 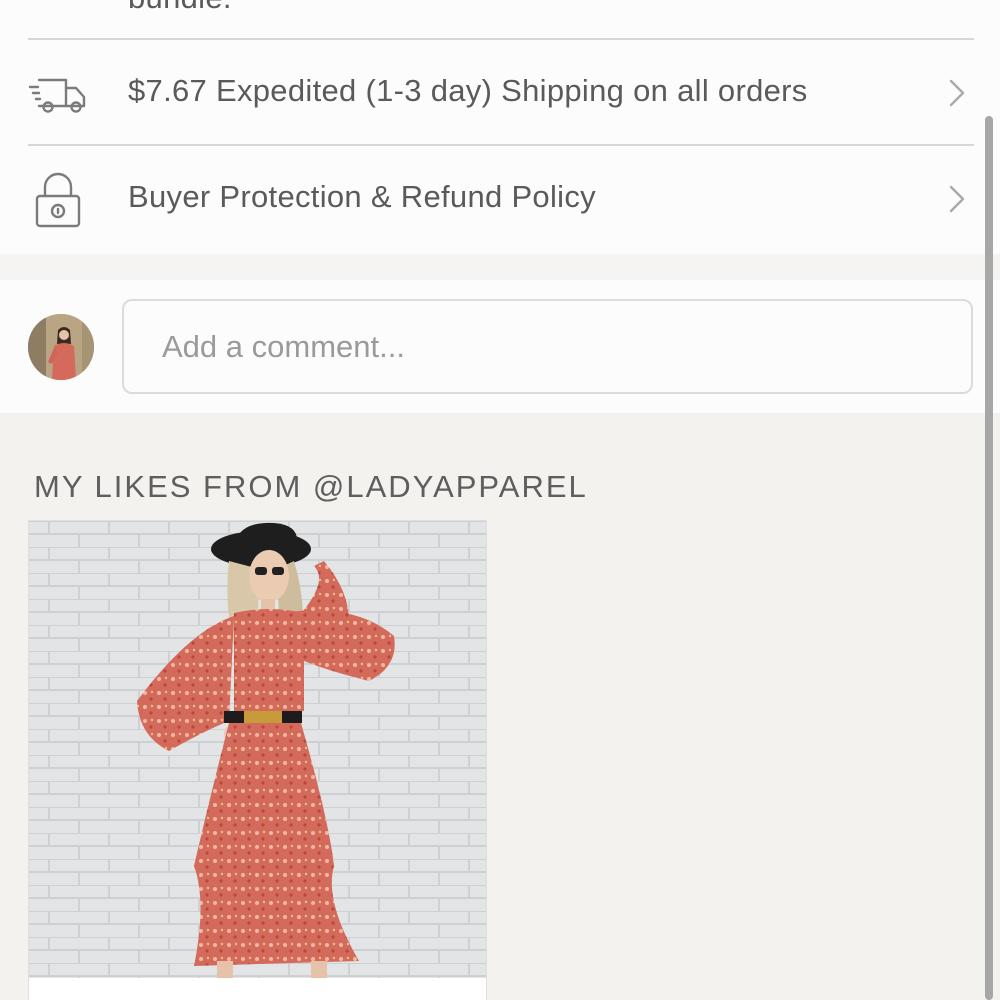 I want to click on lock-icon, so click(x=58, y=200).